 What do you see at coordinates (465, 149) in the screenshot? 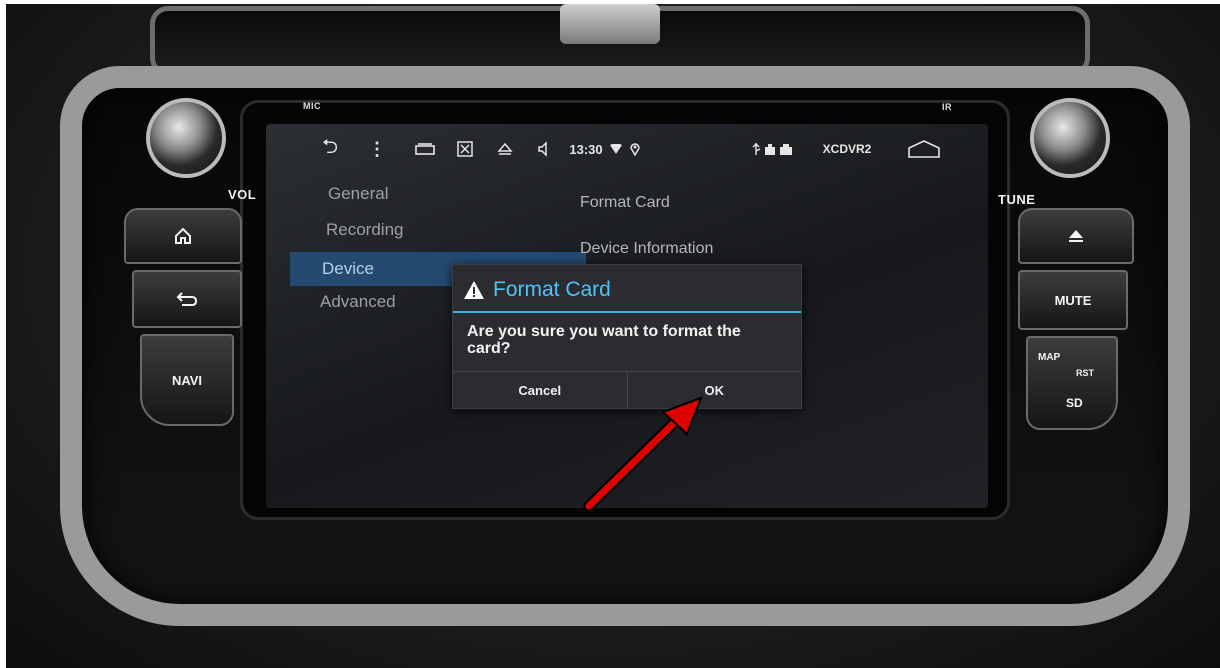
I see `close-app-icon` at bounding box center [465, 149].